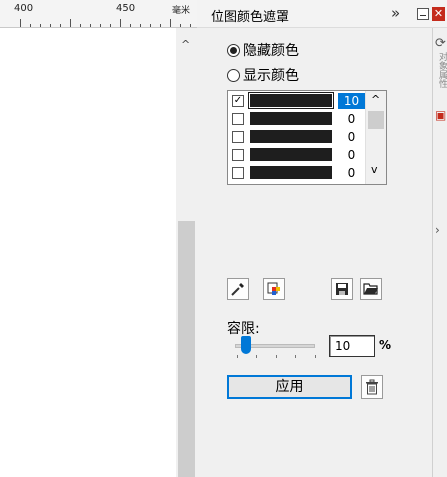 The height and width of the screenshot is (477, 447). What do you see at coordinates (440, 115) in the screenshot?
I see `color-mask-tab-icon: ▣` at bounding box center [440, 115].